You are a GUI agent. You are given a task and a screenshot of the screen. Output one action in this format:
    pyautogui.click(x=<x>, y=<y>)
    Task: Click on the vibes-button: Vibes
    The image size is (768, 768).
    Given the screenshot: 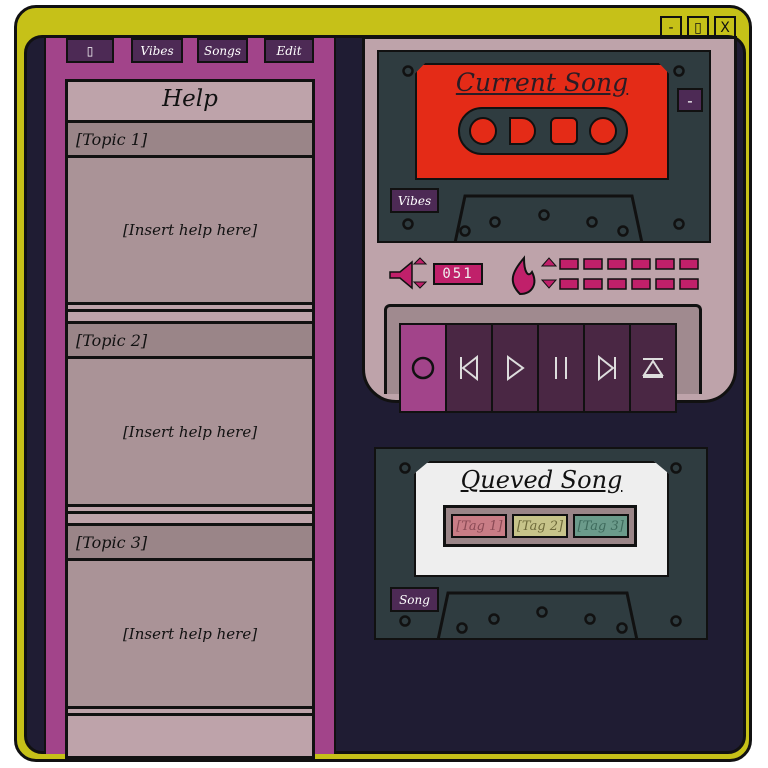 What is the action you would take?
    pyautogui.click(x=414, y=200)
    